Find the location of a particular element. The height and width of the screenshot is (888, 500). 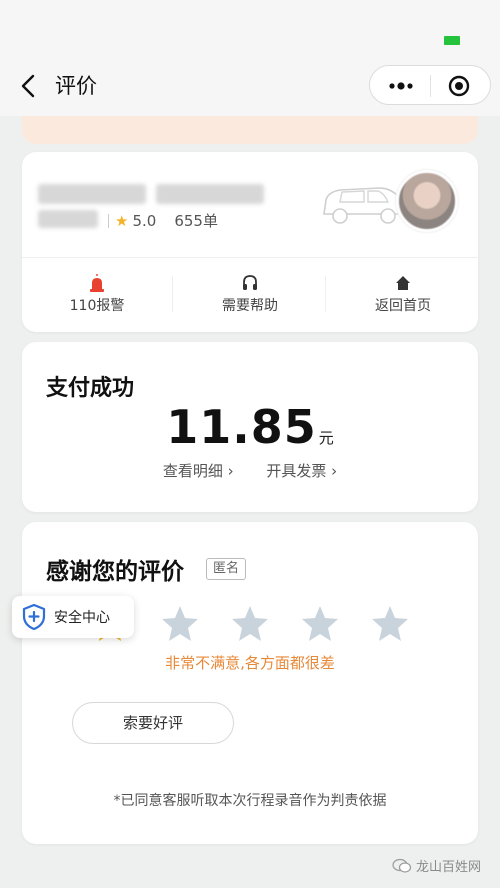

police-110-label: 110报警 is located at coordinates (97, 306).